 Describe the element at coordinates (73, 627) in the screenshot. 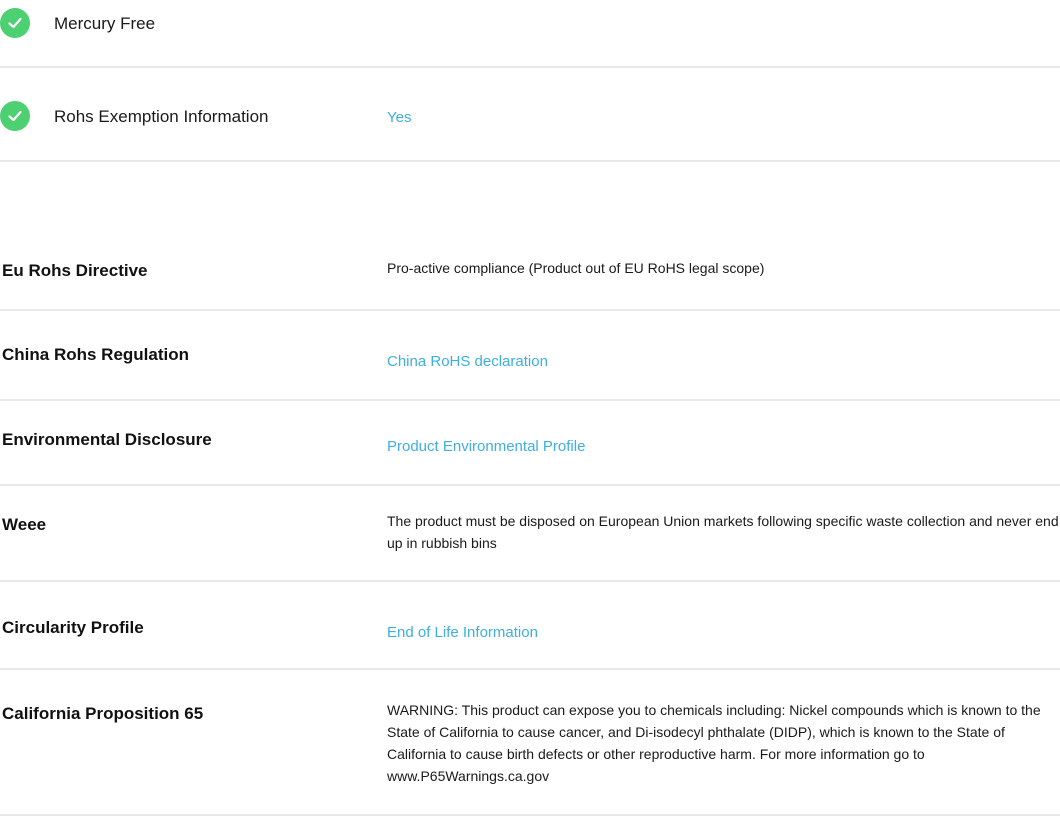

I see `spec-label-circularity-profile: Circularity Profile` at that location.